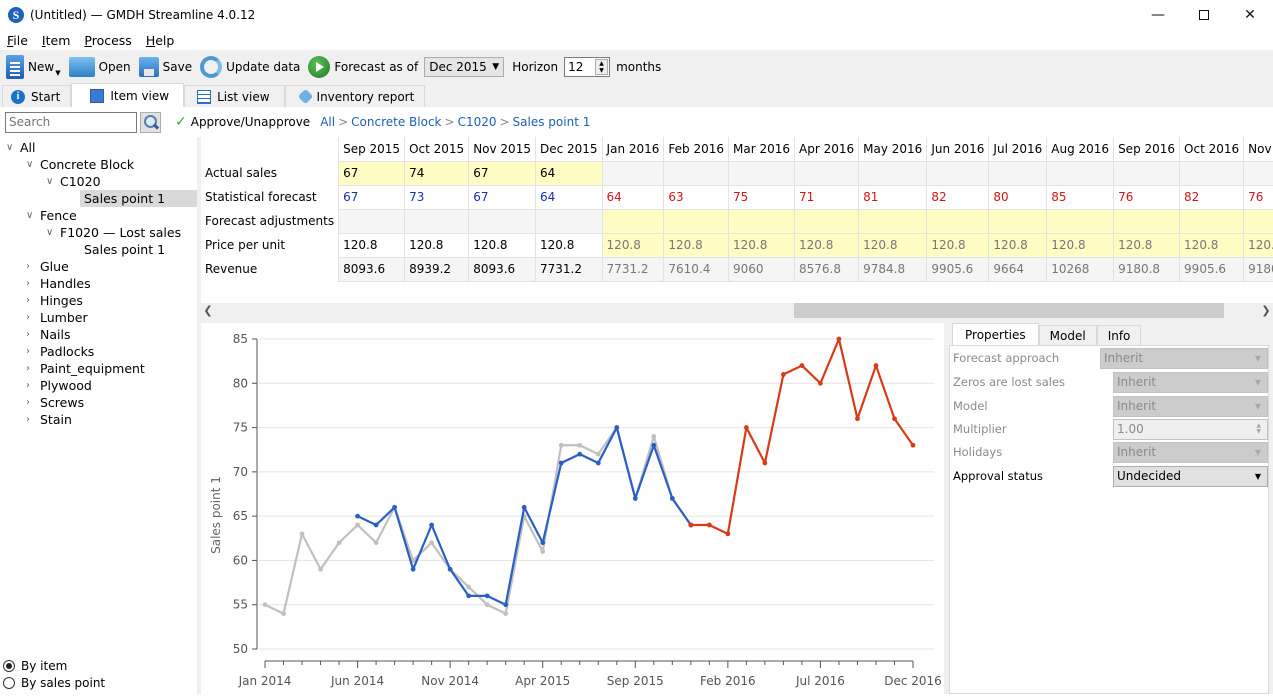  I want to click on tab-start: i Start, so click(37, 96).